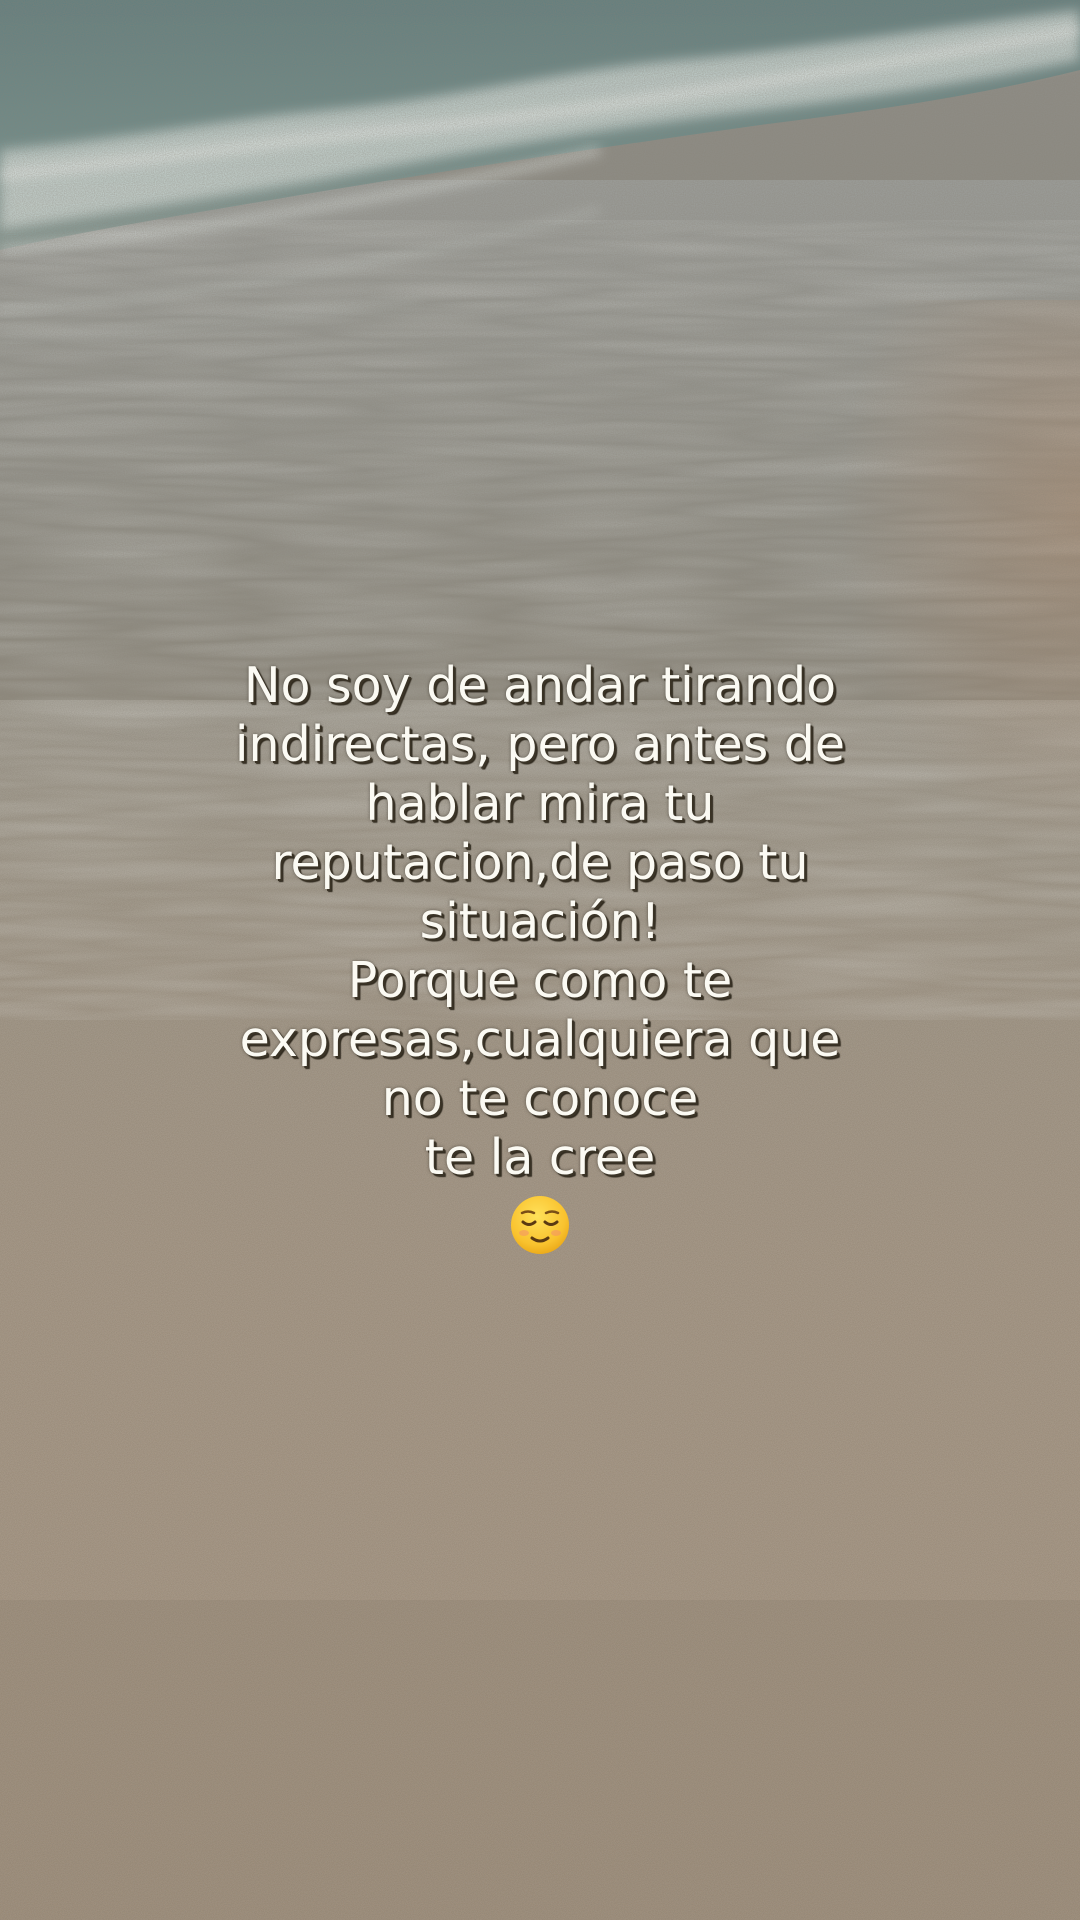  What do you see at coordinates (540, 921) in the screenshot?
I see `caption-line: situación!` at bounding box center [540, 921].